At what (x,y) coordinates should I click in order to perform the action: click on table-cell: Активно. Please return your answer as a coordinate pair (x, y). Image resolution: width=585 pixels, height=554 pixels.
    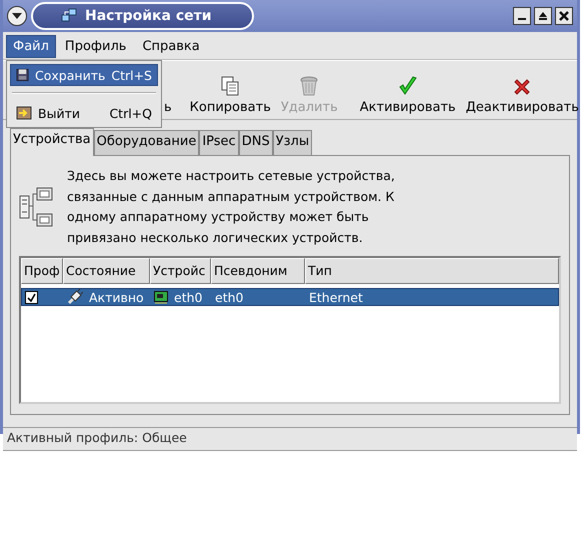
    Looking at the image, I should click on (116, 297).